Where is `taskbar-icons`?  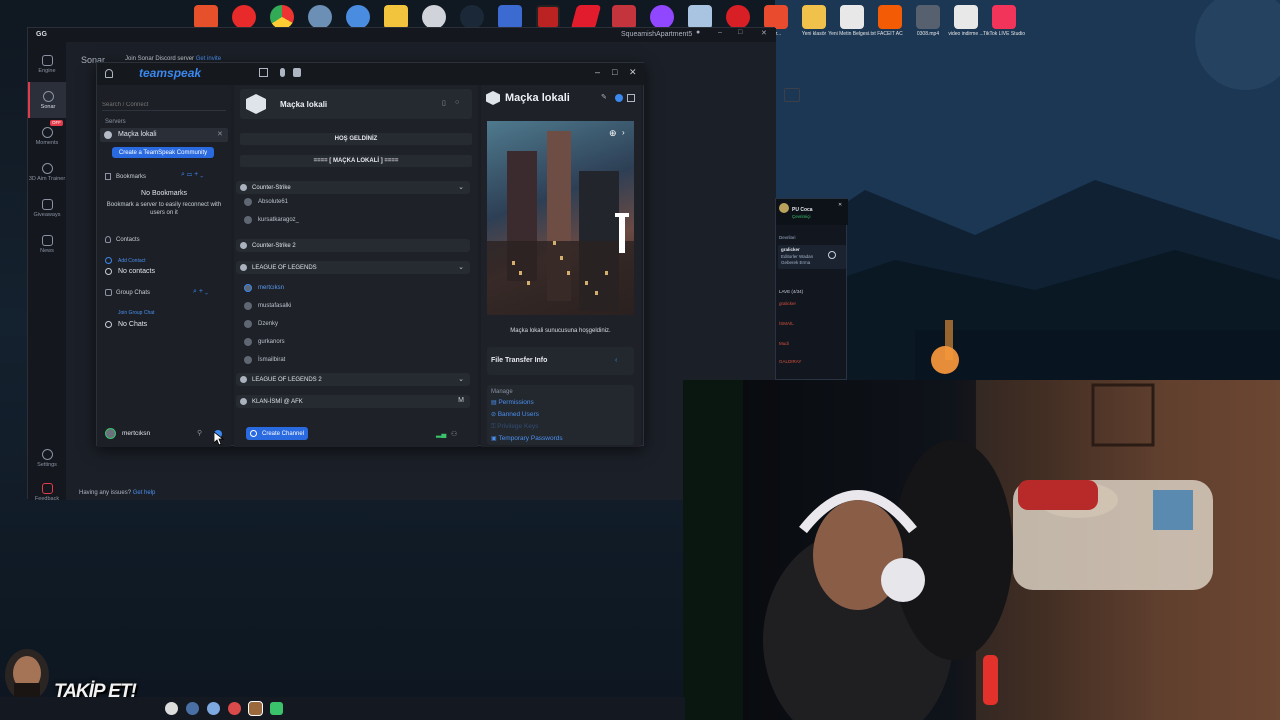 taskbar-icons is located at coordinates (224, 708).